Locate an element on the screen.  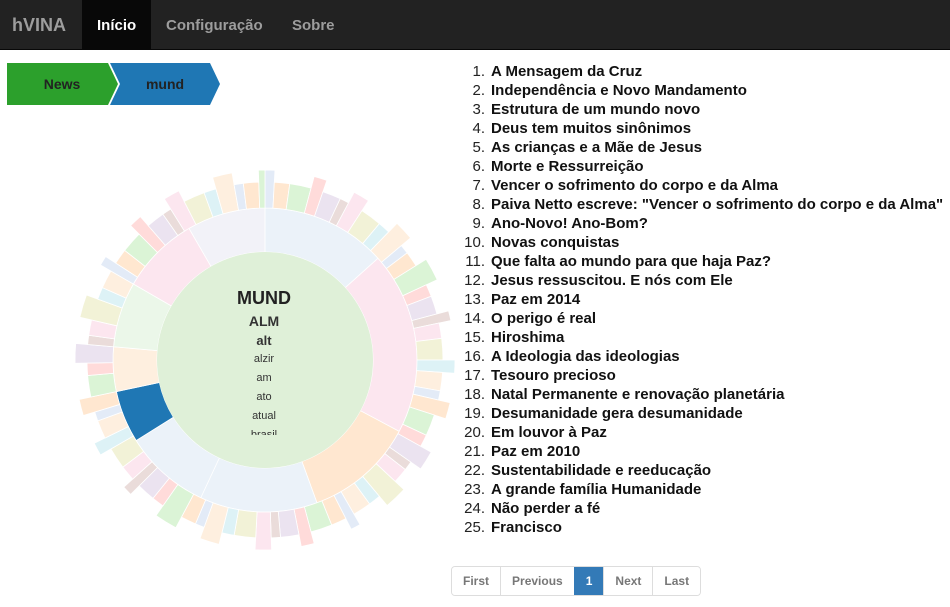
breadcrumb-mund-label: mund is located at coordinates (165, 84).